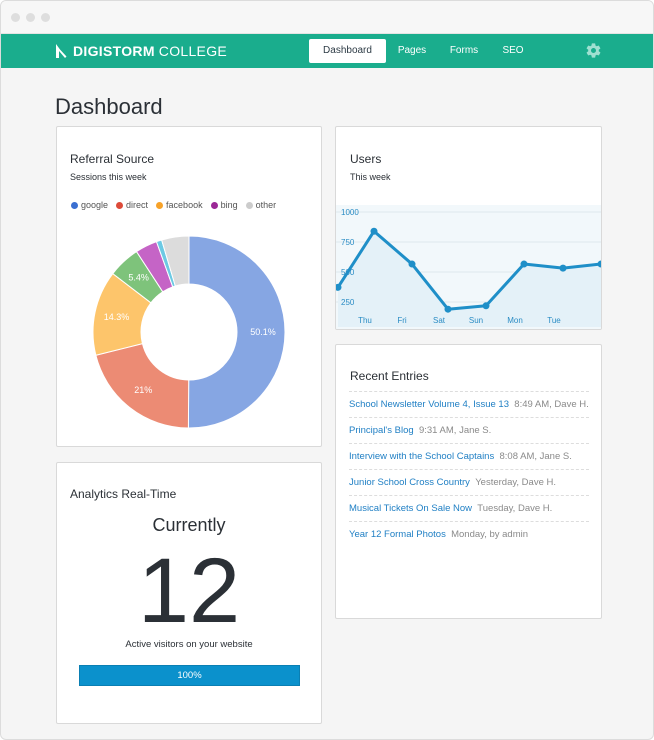  I want to click on entry-meta: Yesterday, Dave H., so click(515, 482).